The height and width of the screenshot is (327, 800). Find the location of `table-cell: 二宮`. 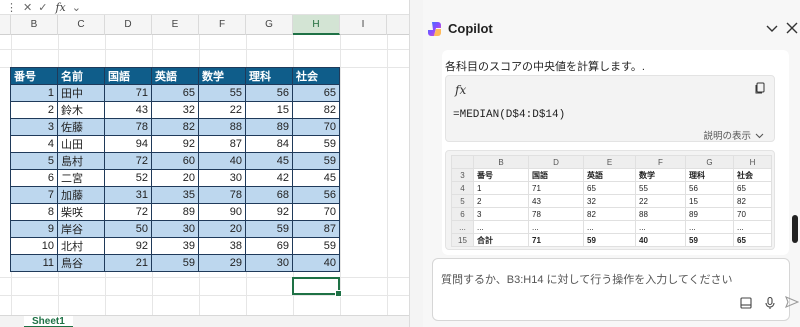

table-cell: 二宮 is located at coordinates (81, 178).